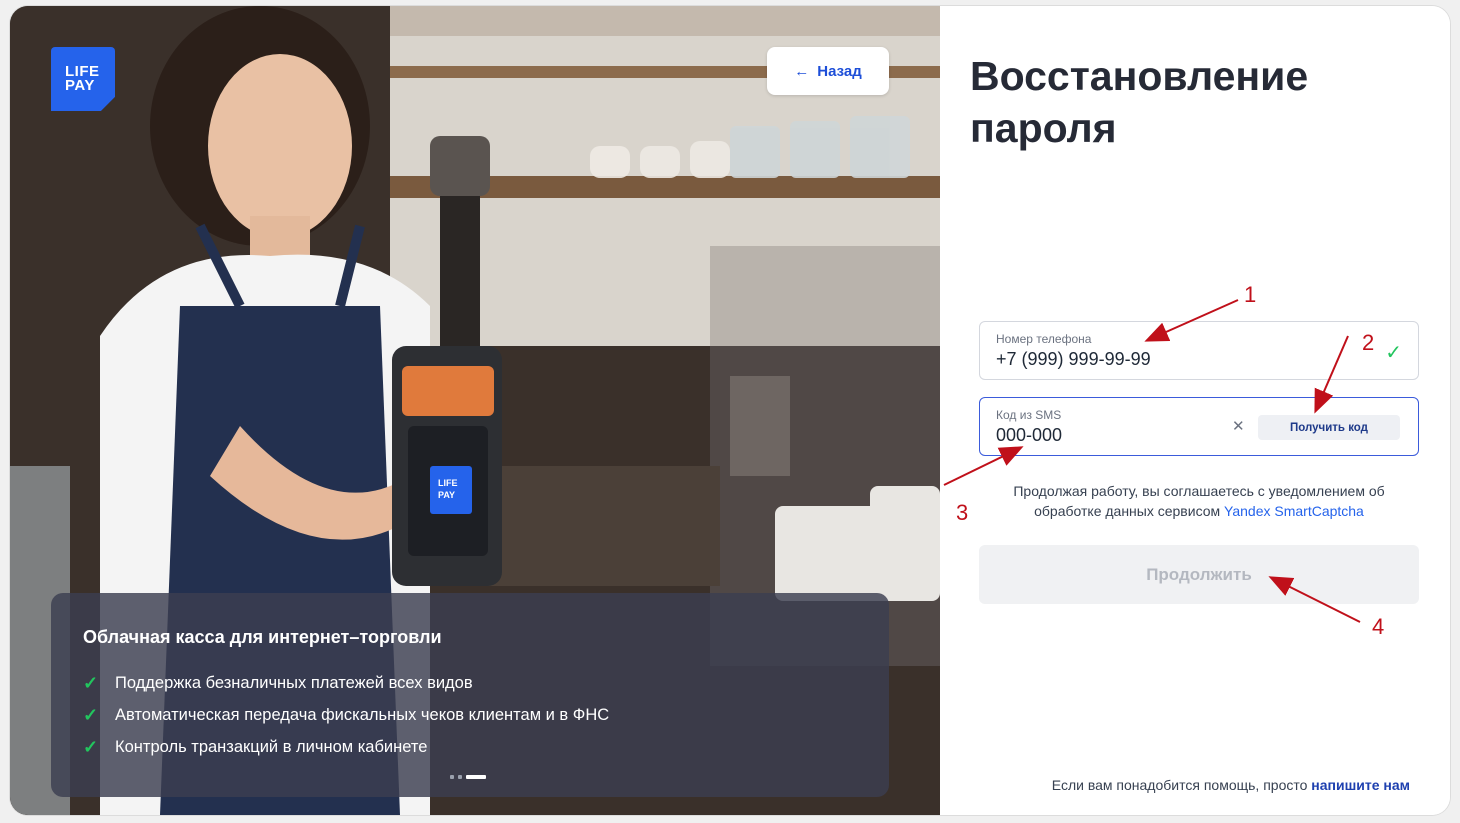  I want to click on contact-us-link: напишите нам, so click(1360, 785).